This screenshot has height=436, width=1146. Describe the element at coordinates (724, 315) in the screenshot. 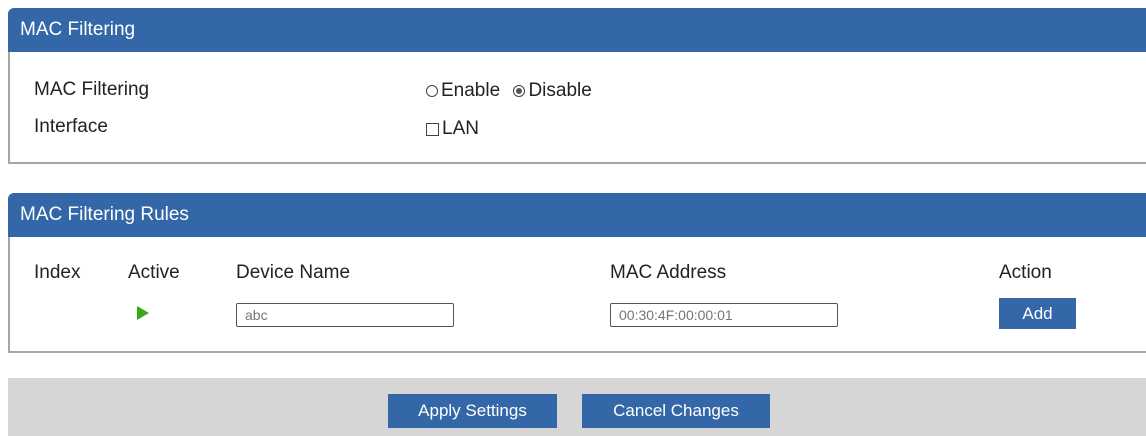

I see `mac-address-input` at that location.